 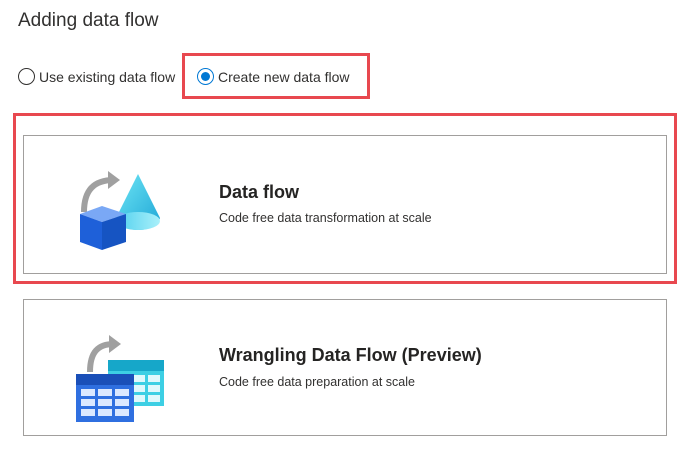 What do you see at coordinates (350, 355) in the screenshot?
I see `wrangling-data-flow-title: Wrangling Data Flow (Preview)` at bounding box center [350, 355].